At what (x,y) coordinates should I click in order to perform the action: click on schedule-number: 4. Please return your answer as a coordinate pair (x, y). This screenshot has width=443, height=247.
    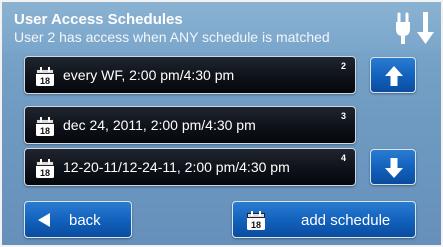
    Looking at the image, I should click on (343, 158).